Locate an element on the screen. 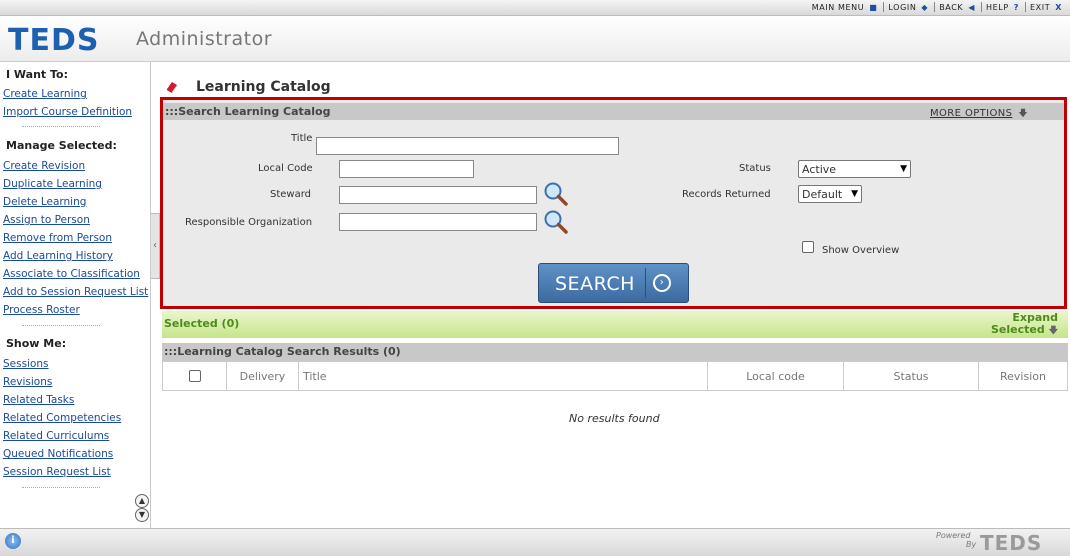  app-title: Administrator is located at coordinates (204, 39).